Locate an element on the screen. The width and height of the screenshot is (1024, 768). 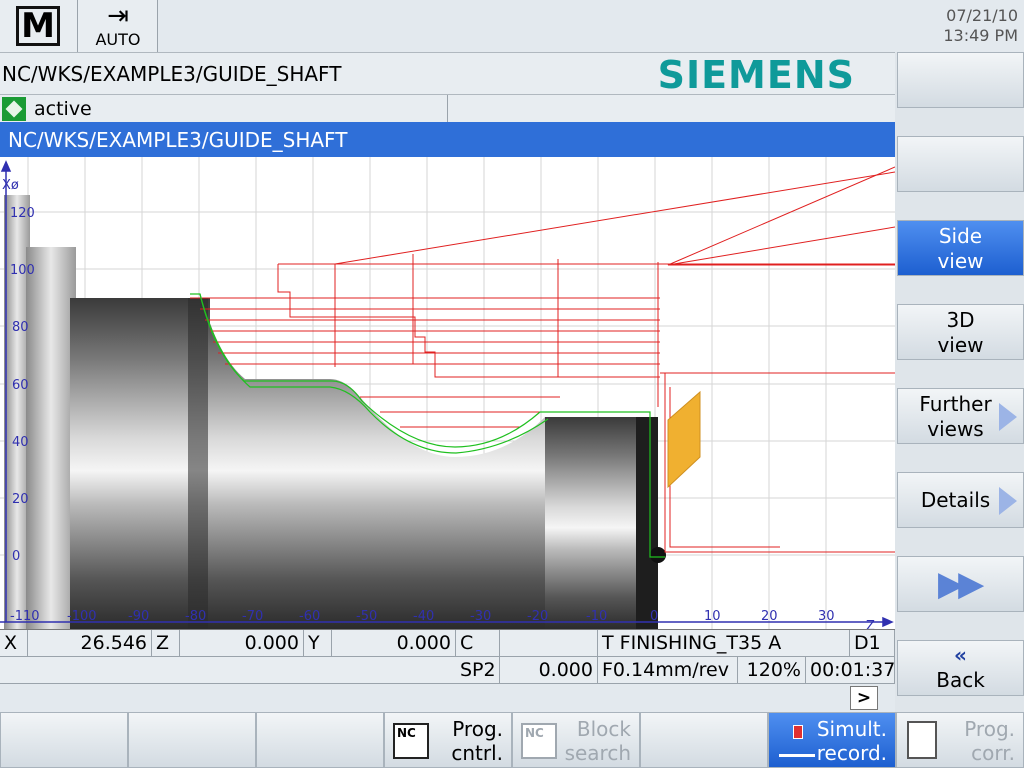
active-status-icon is located at coordinates (14, 109).